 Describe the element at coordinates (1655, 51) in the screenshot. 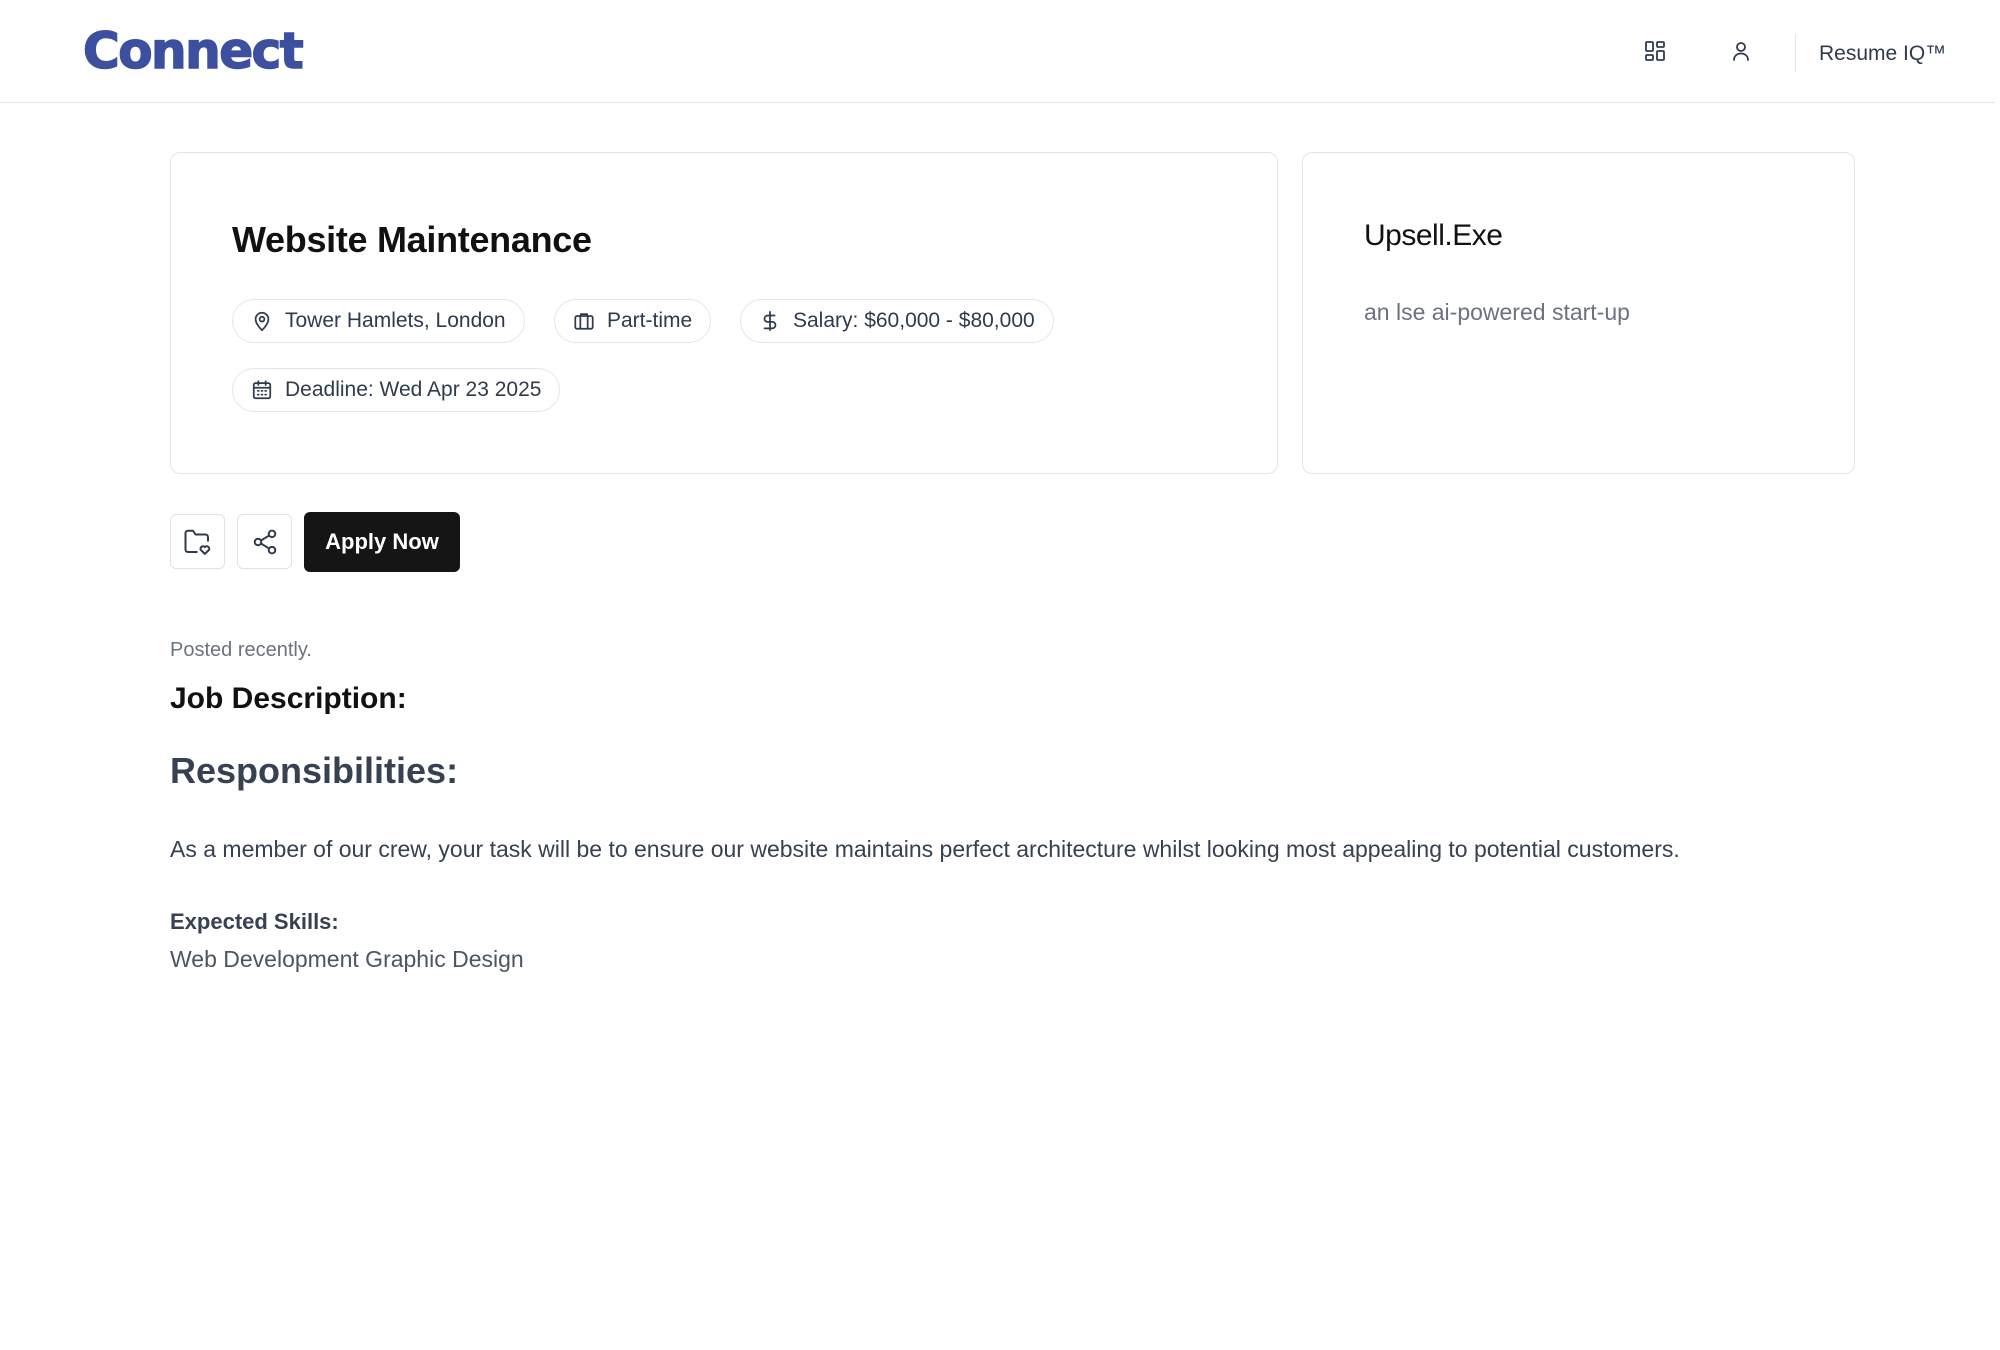

I see `dashboard-icon` at that location.